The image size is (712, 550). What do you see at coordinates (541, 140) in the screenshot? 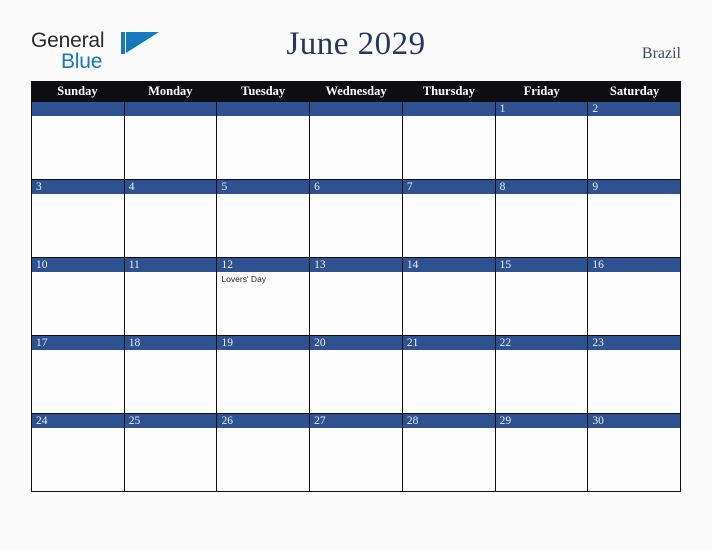
I see `calendar-day-cell-1: 1` at bounding box center [541, 140].